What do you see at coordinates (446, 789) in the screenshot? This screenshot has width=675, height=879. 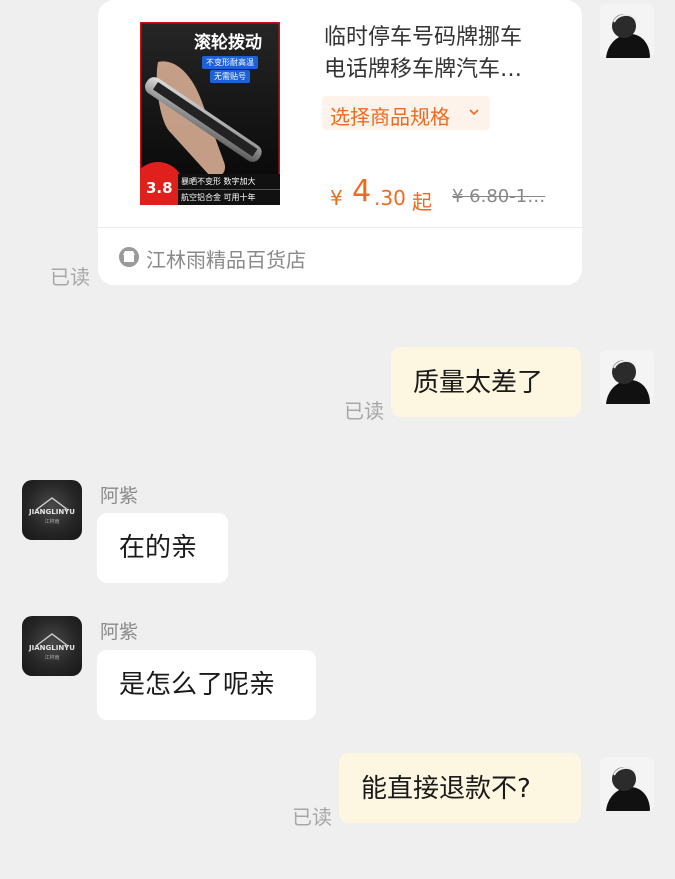 I see `message-text: 能直接退款不?` at bounding box center [446, 789].